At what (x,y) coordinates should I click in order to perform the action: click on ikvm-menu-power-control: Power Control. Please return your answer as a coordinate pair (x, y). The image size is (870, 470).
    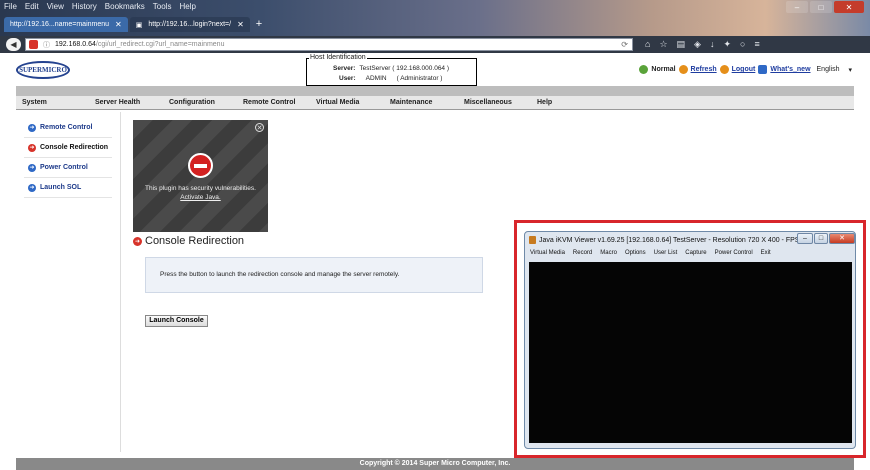
    Looking at the image, I should click on (734, 253).